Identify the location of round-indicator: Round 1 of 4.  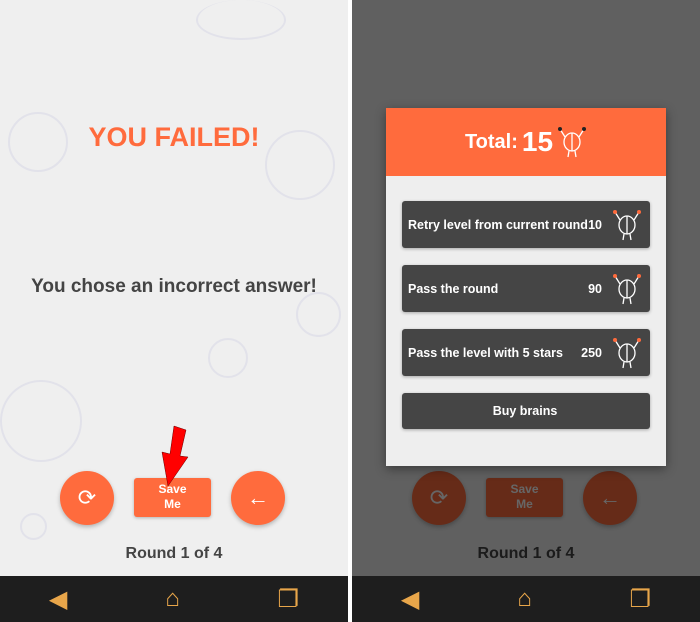
(174, 553).